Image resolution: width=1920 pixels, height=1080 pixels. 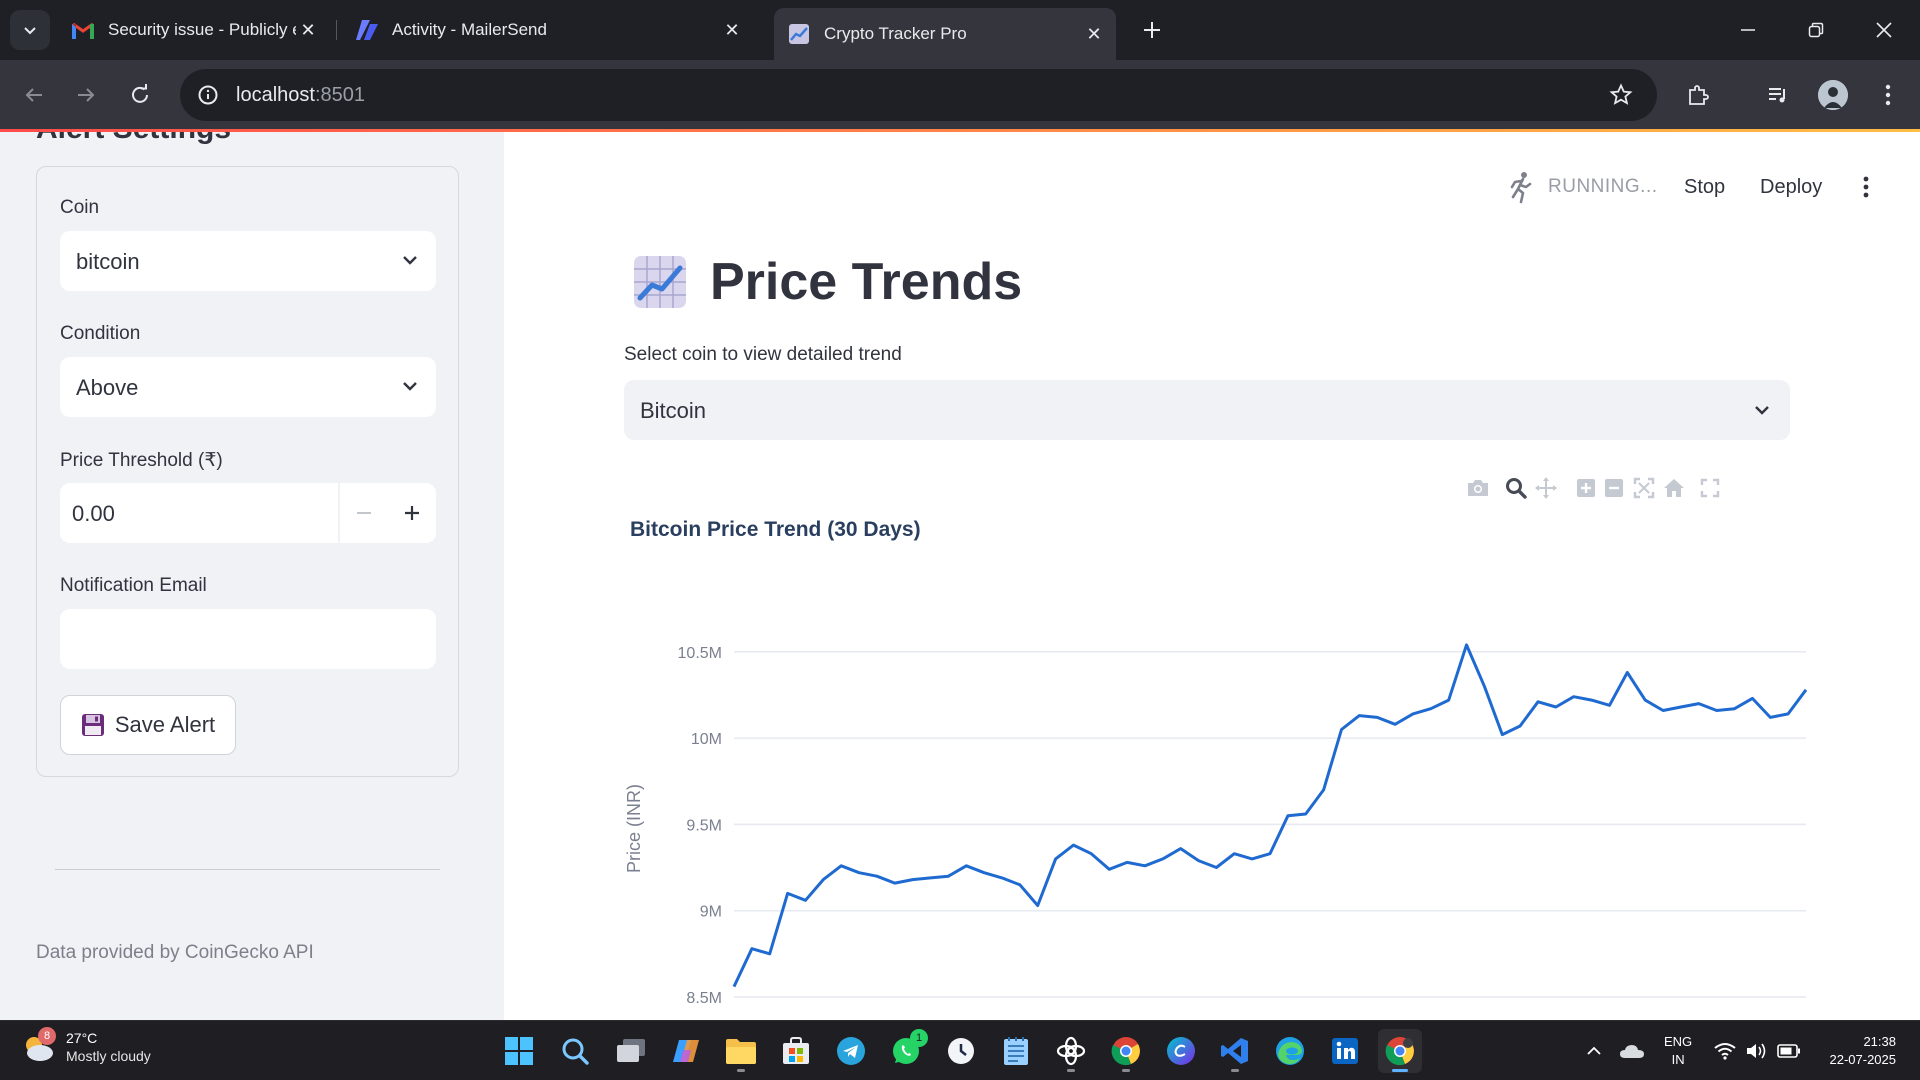 What do you see at coordinates (1789, 1051) in the screenshot?
I see `battery-icon` at bounding box center [1789, 1051].